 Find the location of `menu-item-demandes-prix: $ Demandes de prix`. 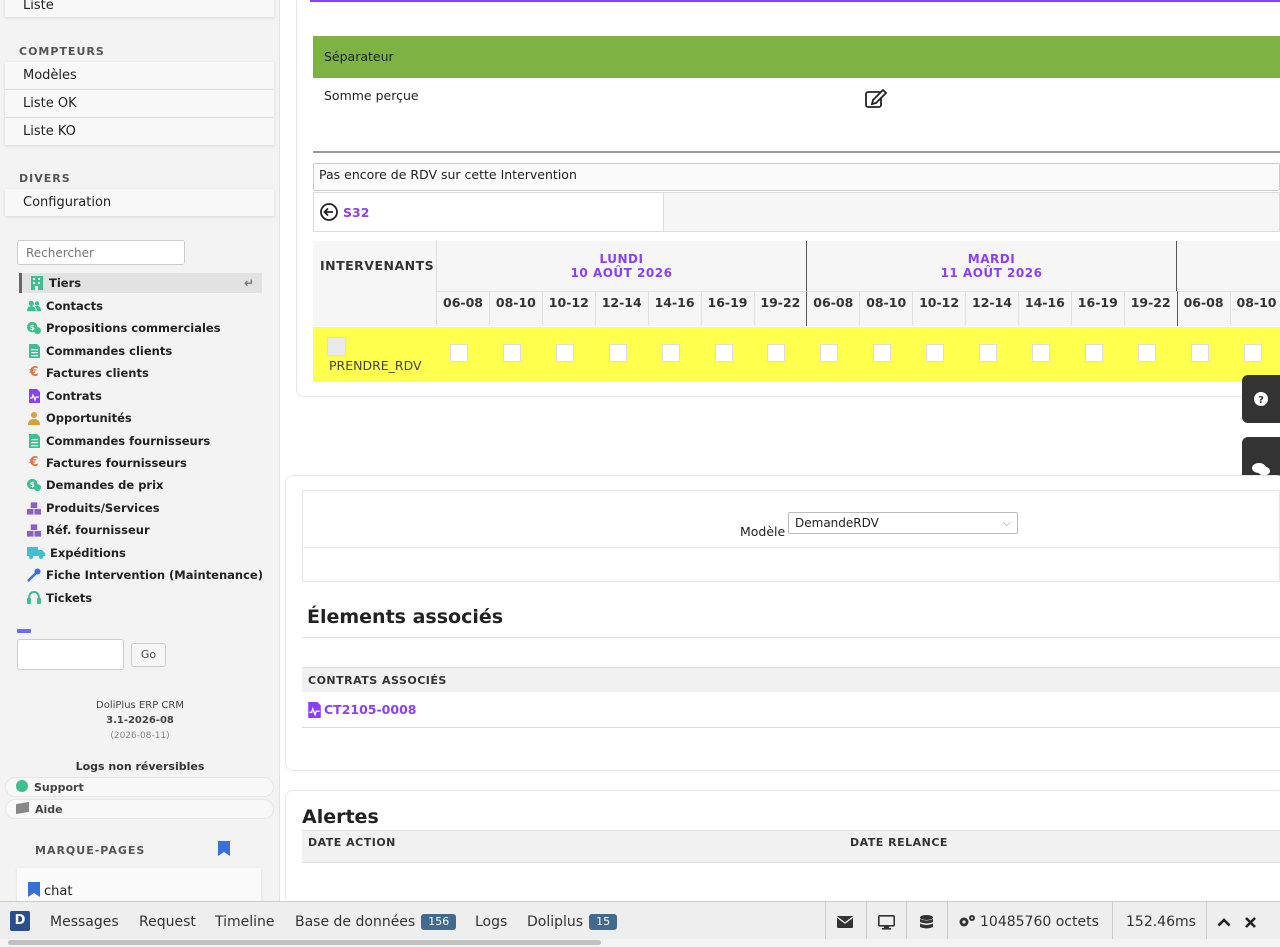

menu-item-demandes-prix: $ Demandes de prix is located at coordinates (95, 485).